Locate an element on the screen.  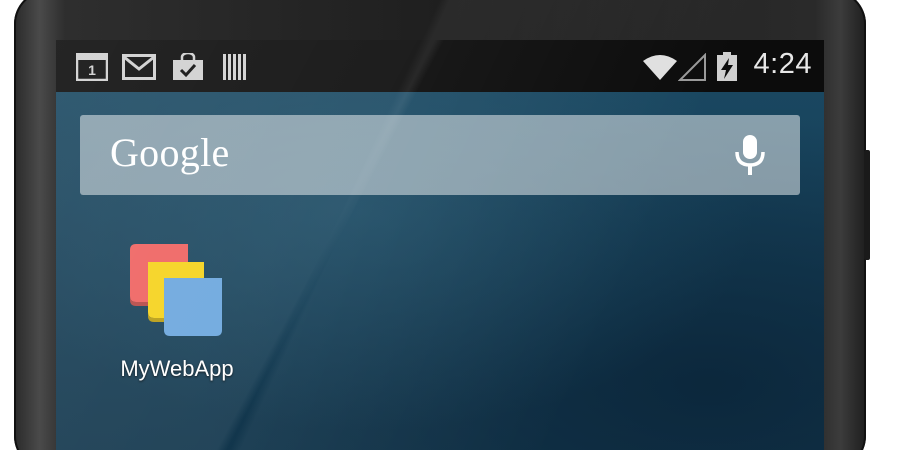
side-button is located at coordinates (867, 205).